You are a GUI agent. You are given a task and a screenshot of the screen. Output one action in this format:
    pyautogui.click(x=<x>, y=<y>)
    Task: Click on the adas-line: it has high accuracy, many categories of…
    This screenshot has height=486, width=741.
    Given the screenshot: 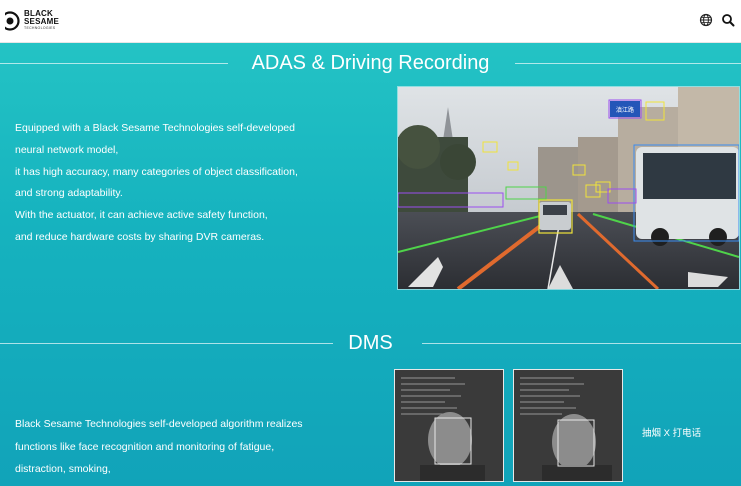 What is the action you would take?
    pyautogui.click(x=156, y=171)
    